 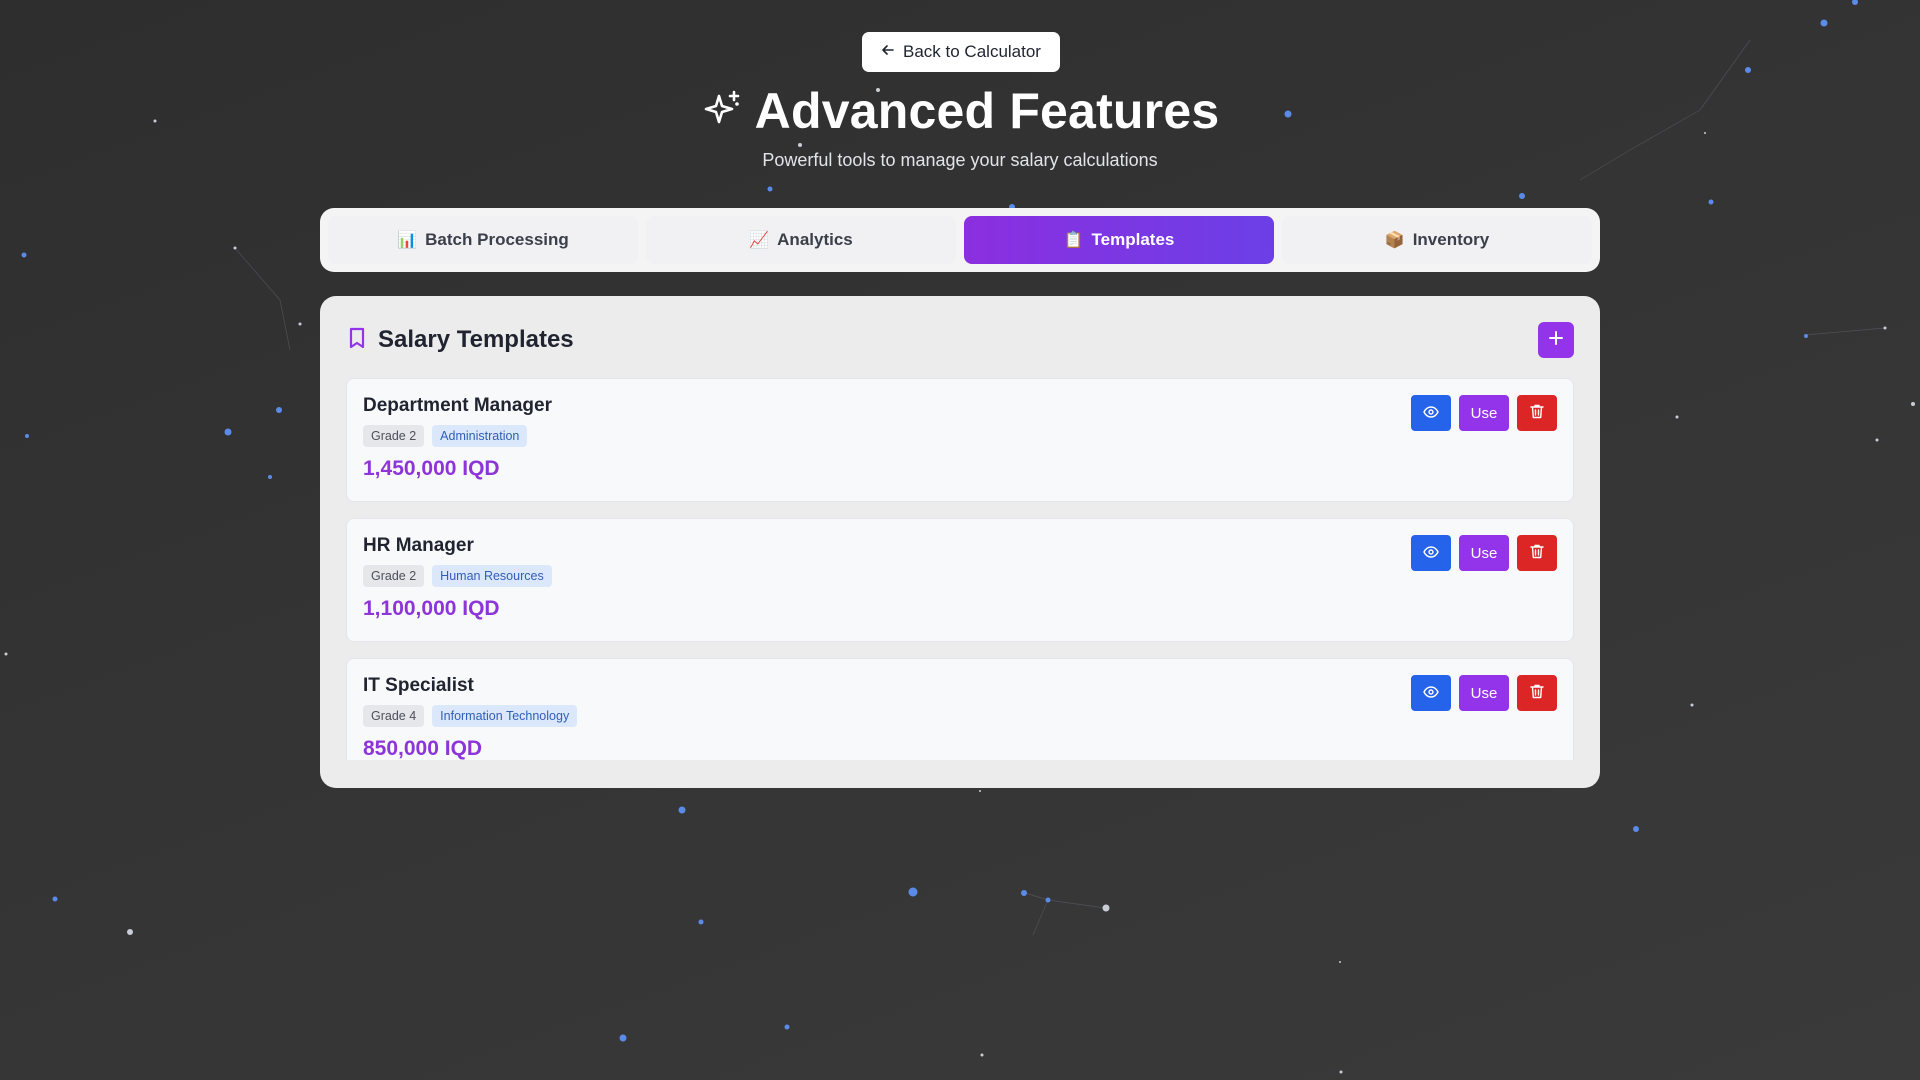 What do you see at coordinates (480, 436) in the screenshot?
I see `department-badge: Administration` at bounding box center [480, 436].